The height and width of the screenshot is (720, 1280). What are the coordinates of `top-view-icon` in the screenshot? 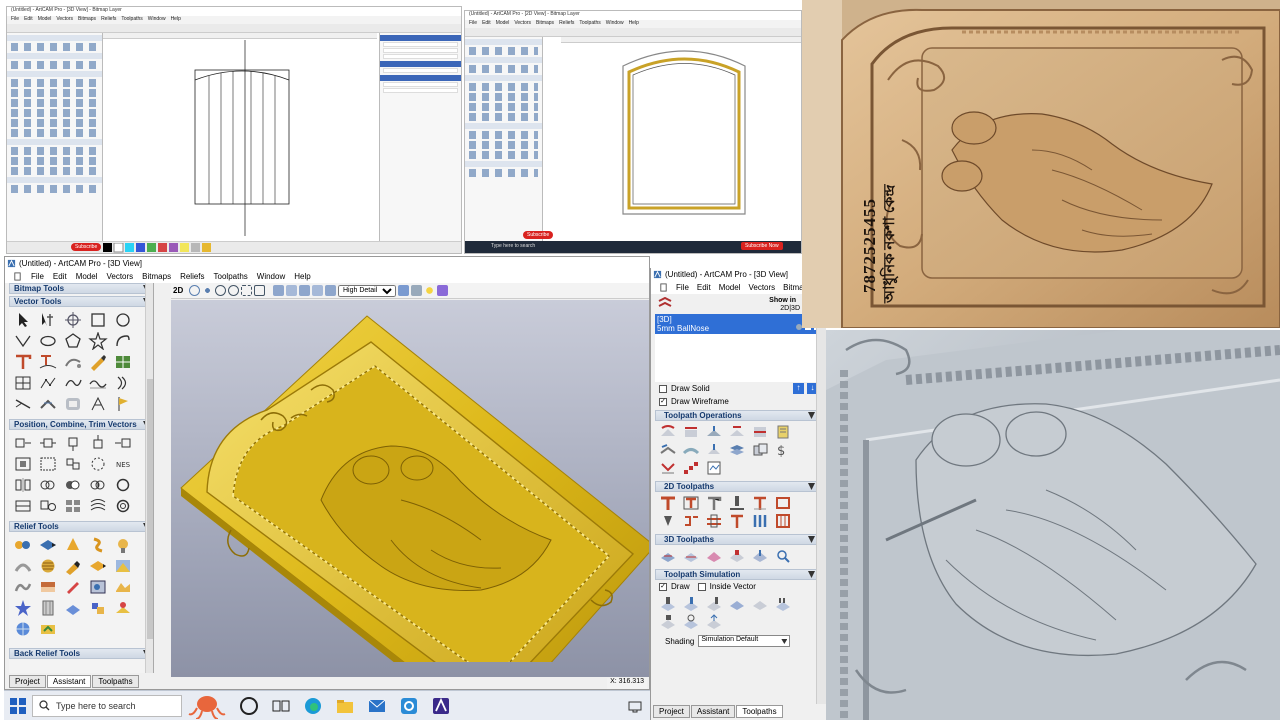 It's located at (291, 290).